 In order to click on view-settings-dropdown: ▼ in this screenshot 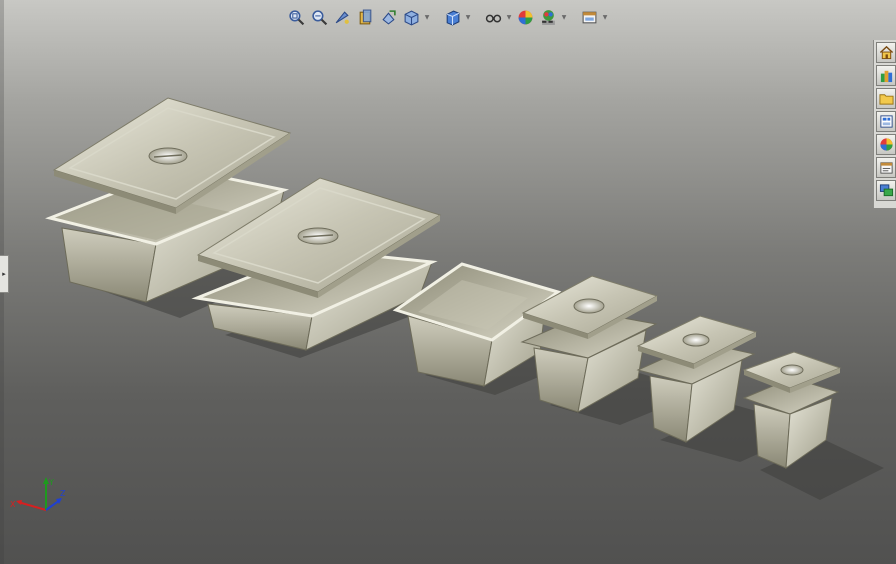, I will do `click(605, 17)`.